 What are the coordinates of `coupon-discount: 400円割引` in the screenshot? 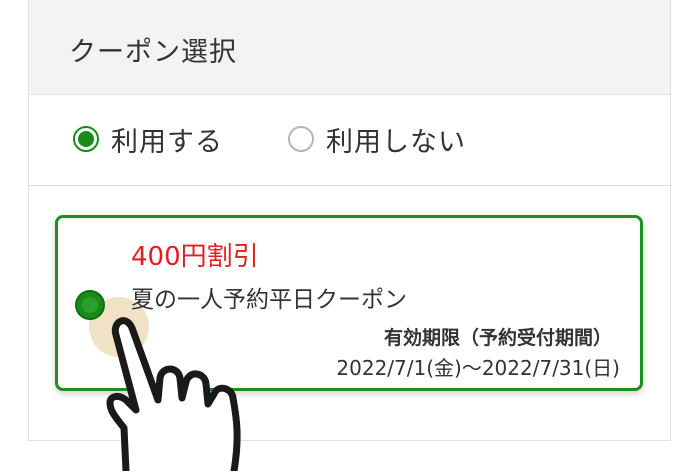 It's located at (195, 257).